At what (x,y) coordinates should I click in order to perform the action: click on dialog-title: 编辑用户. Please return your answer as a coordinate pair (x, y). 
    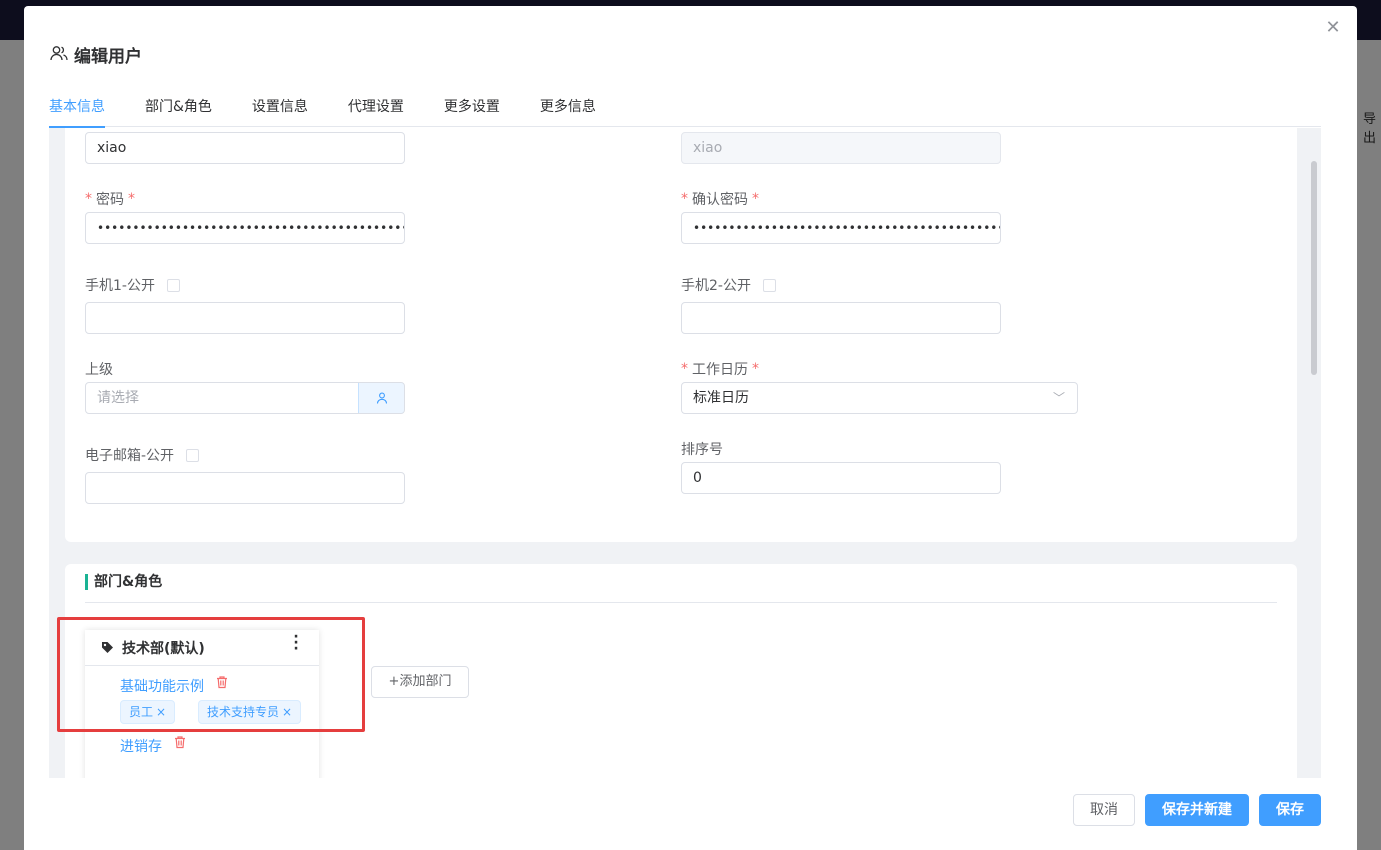
    Looking at the image, I should click on (108, 57).